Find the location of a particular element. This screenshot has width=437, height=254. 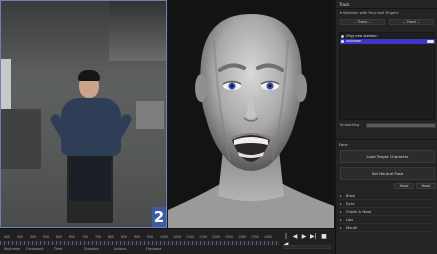

skeleton-list: (Rig) new skeleton unknown is located at coordinates (387, 76).